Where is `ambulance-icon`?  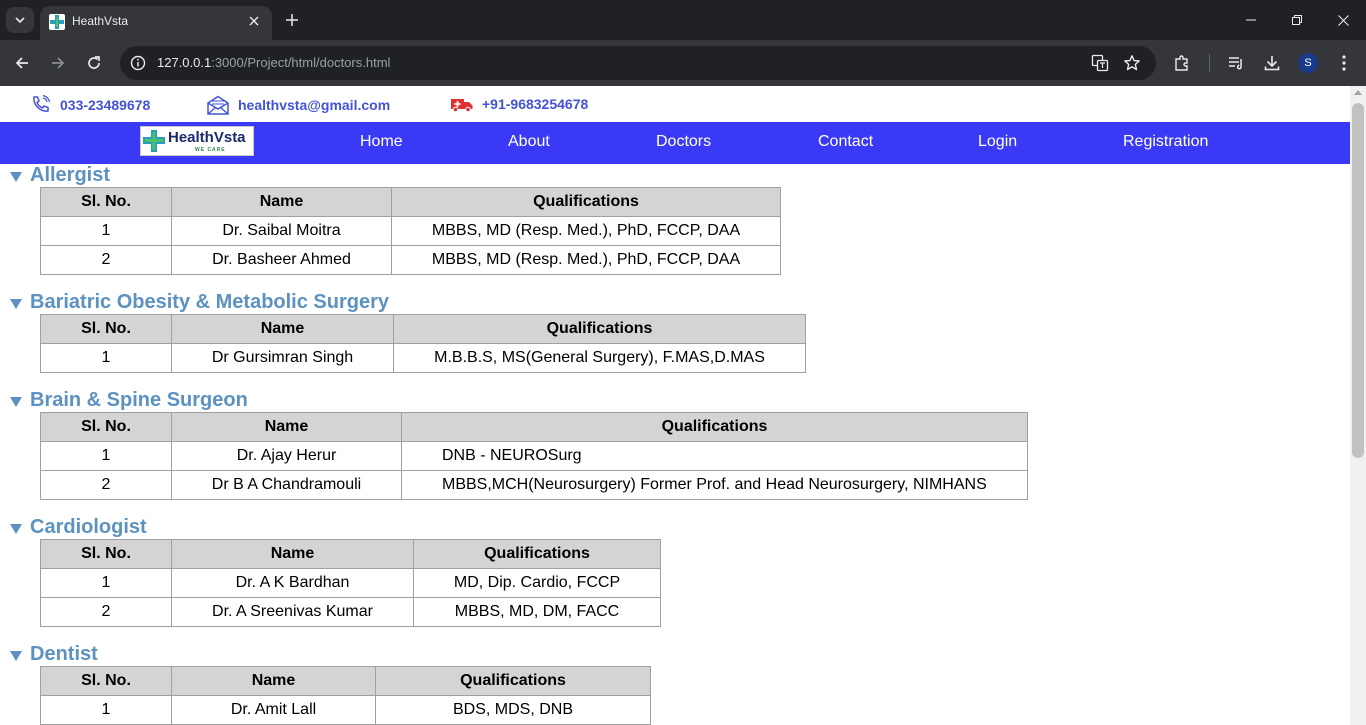
ambulance-icon is located at coordinates (462, 106).